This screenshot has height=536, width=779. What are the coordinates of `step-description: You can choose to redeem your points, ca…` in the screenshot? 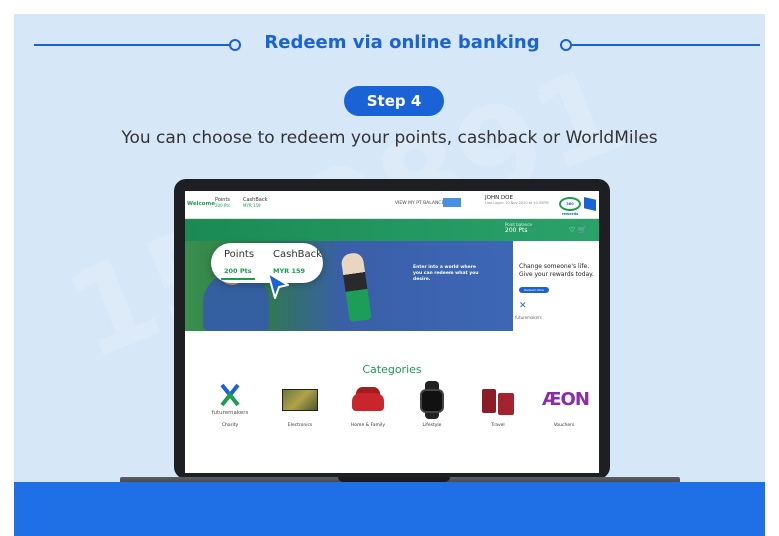 It's located at (389, 138).